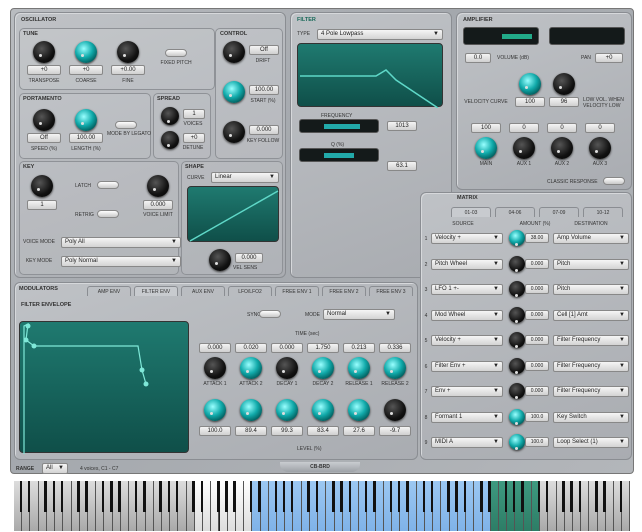 The image size is (642, 532). What do you see at coordinates (471, 212) in the screenshot?
I see `matrix-tab: 01-03` at bounding box center [471, 212].